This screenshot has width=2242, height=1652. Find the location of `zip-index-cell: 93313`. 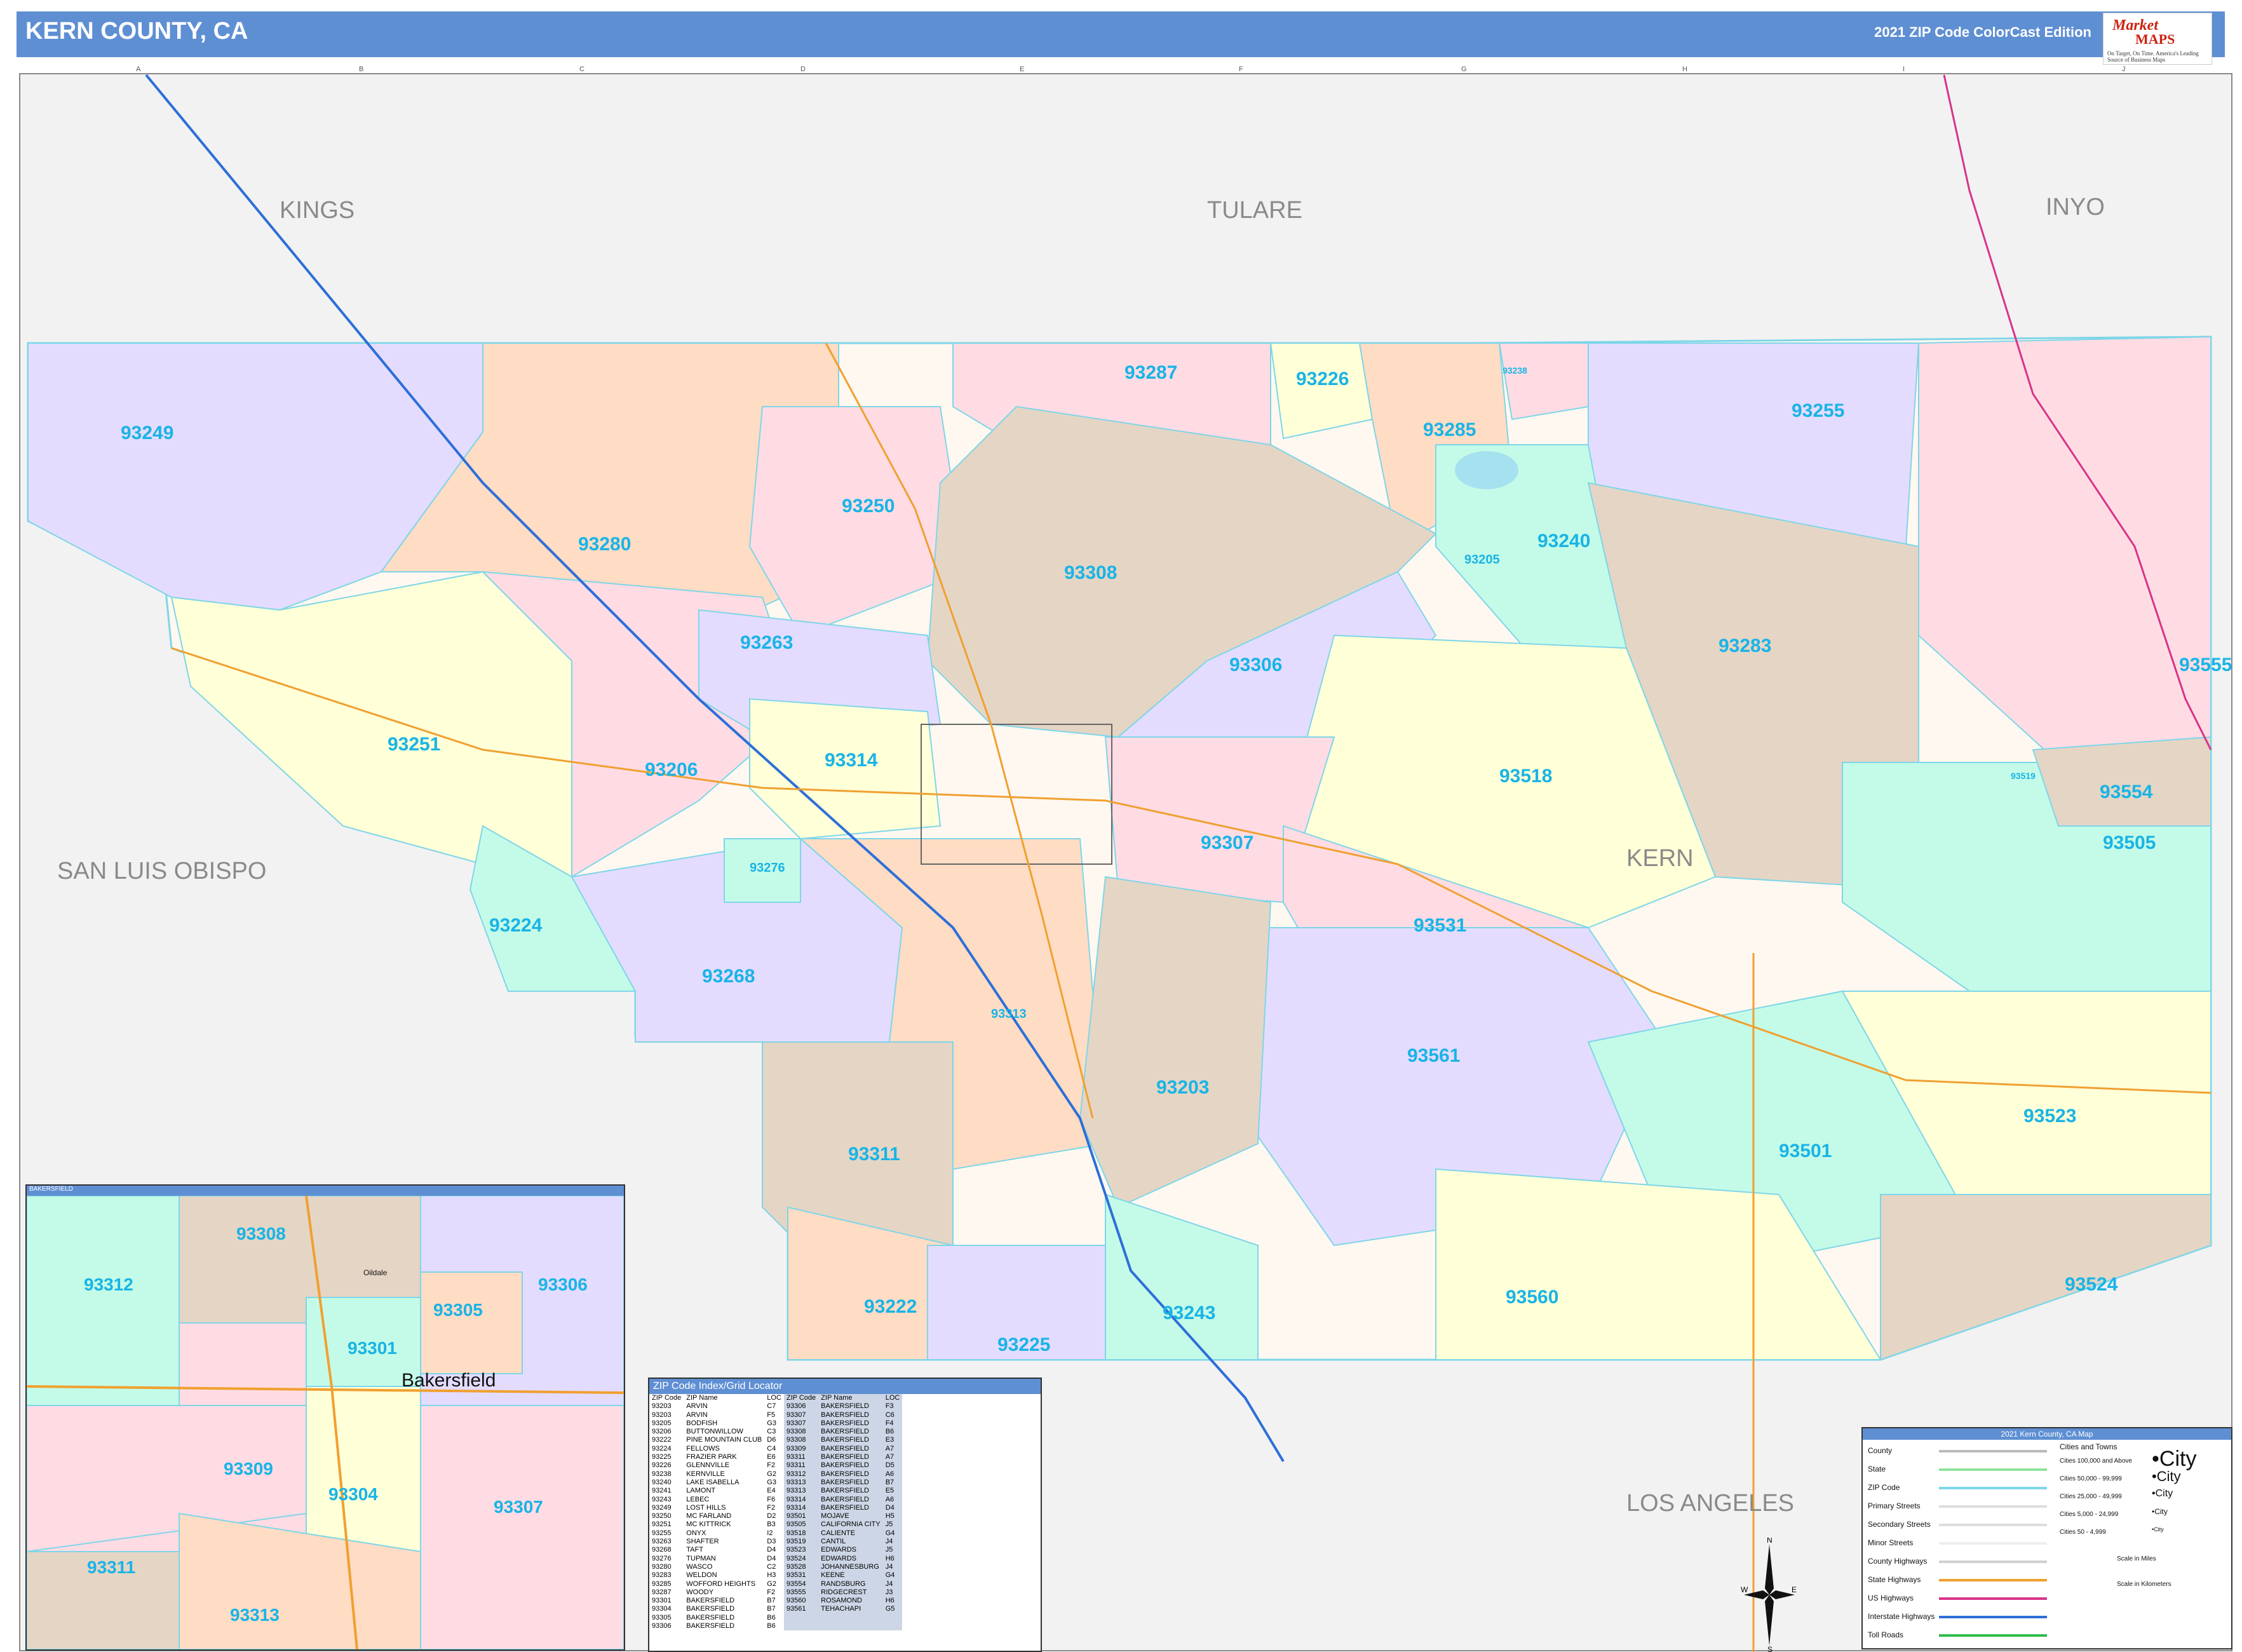

zip-index-cell: 93313 is located at coordinates (801, 1483).